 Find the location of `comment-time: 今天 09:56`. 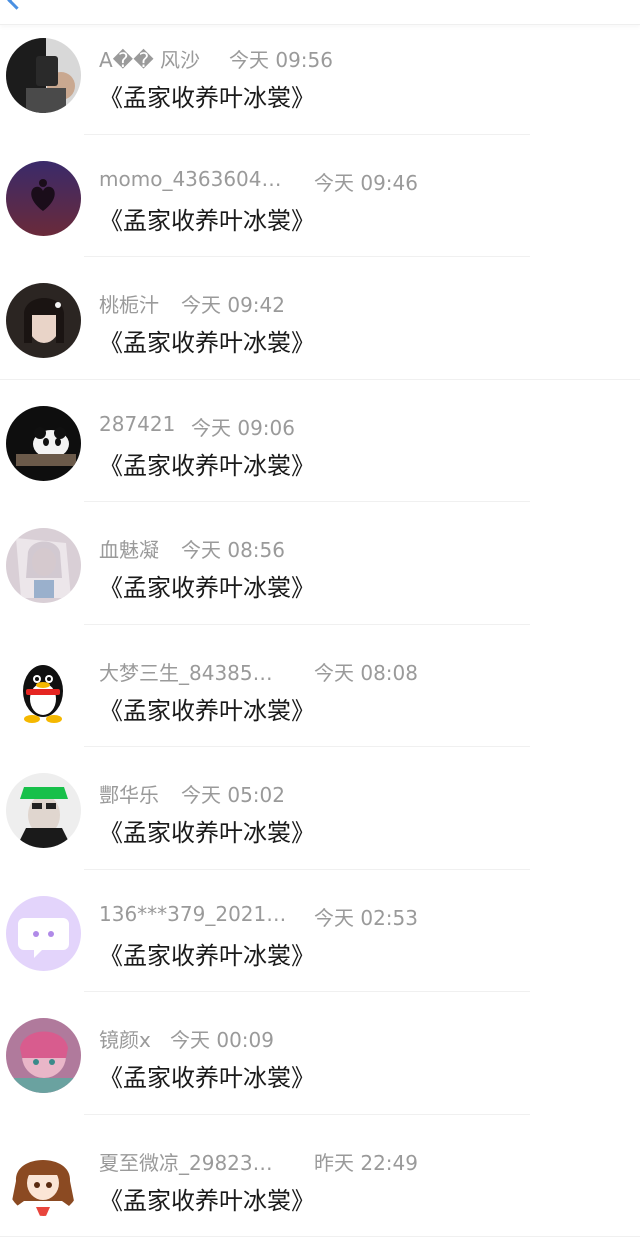

comment-time: 今天 09:56 is located at coordinates (281, 60).